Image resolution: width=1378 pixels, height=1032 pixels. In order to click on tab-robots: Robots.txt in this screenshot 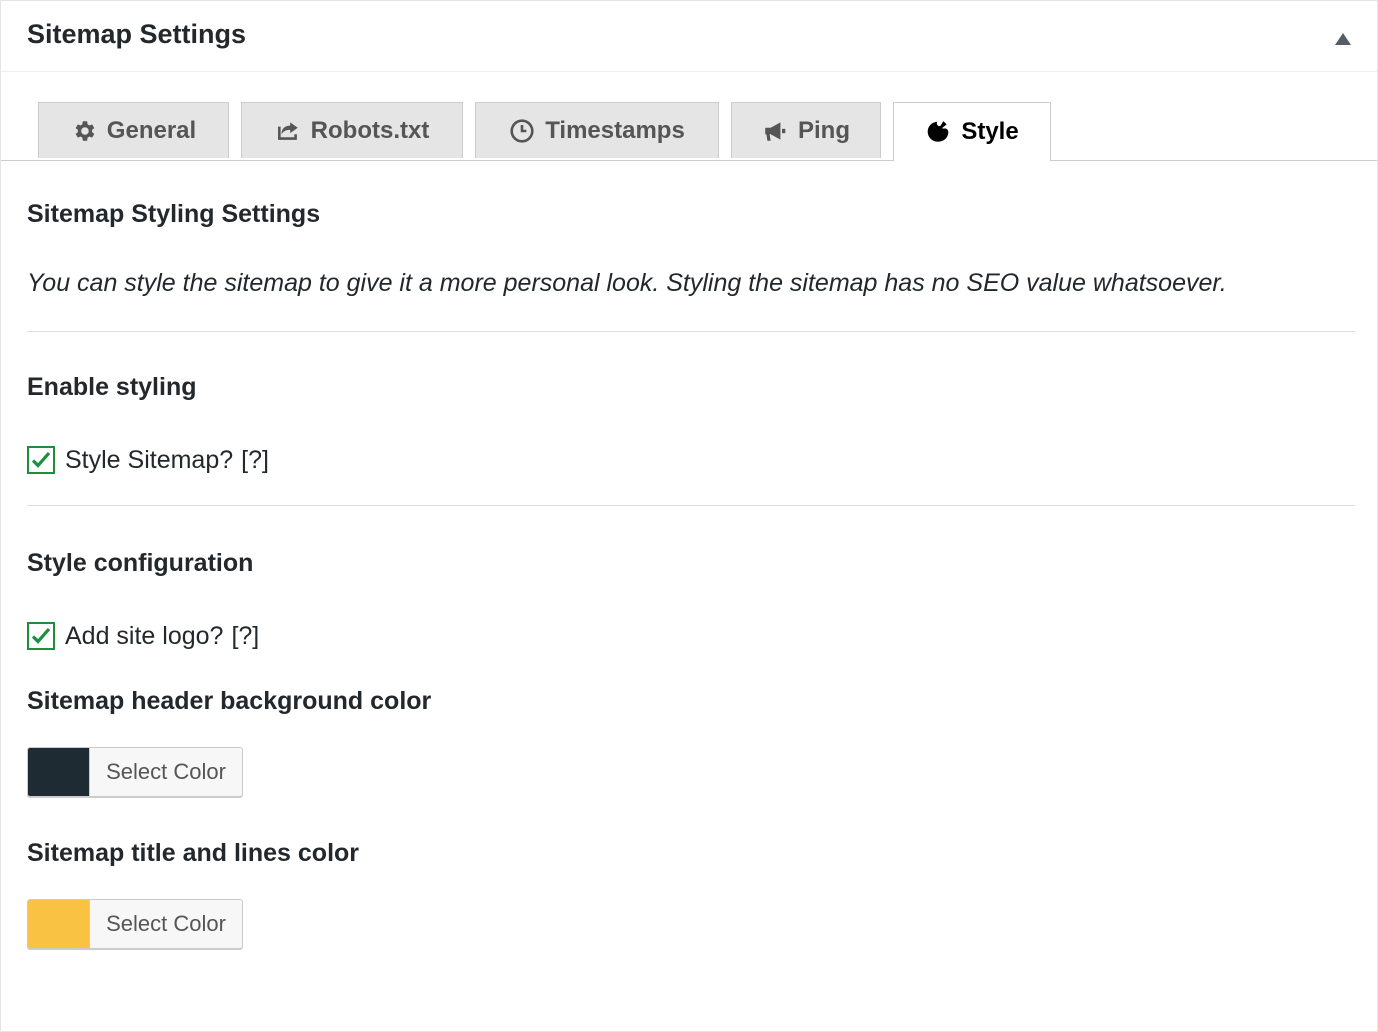, I will do `click(352, 130)`.